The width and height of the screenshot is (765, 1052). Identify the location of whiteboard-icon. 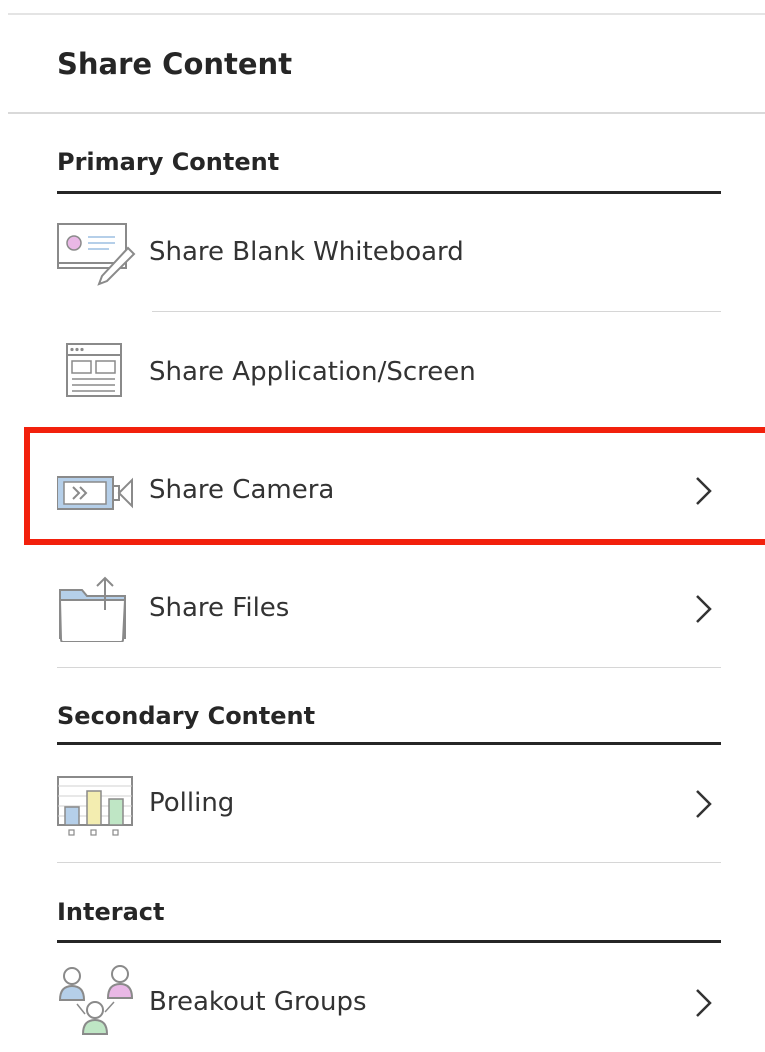
(97, 253).